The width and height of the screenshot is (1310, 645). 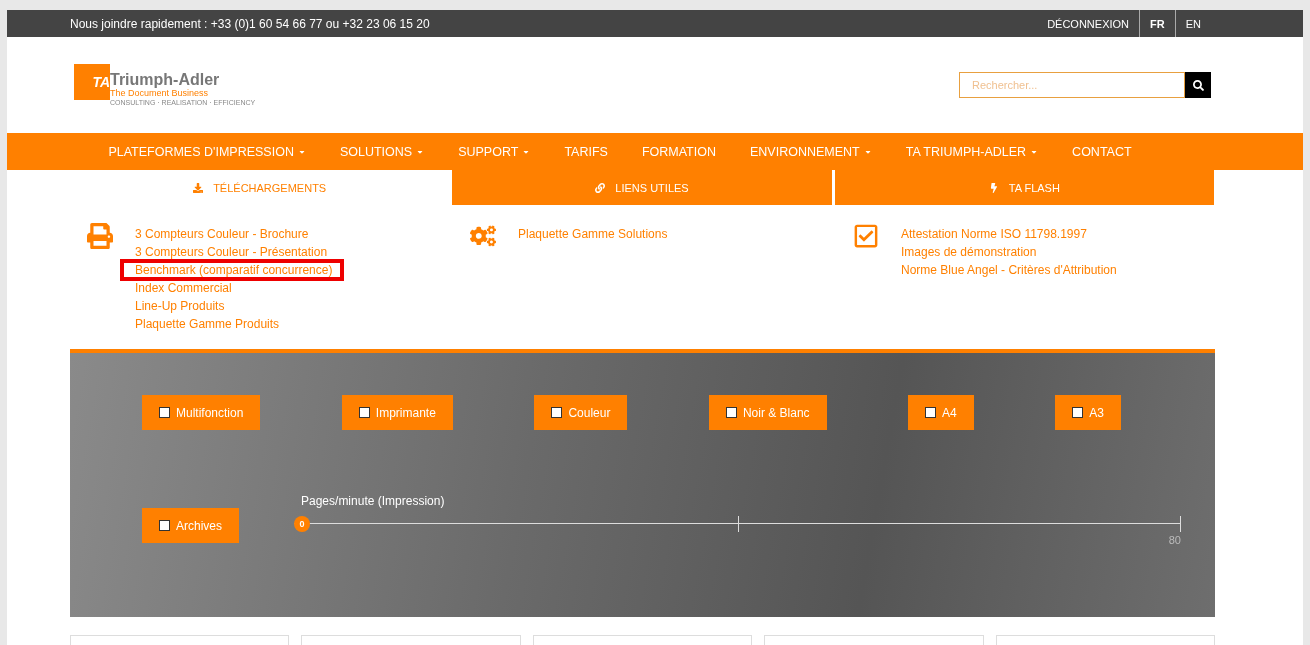 What do you see at coordinates (737, 524) in the screenshot?
I see `slider-track: 0` at bounding box center [737, 524].